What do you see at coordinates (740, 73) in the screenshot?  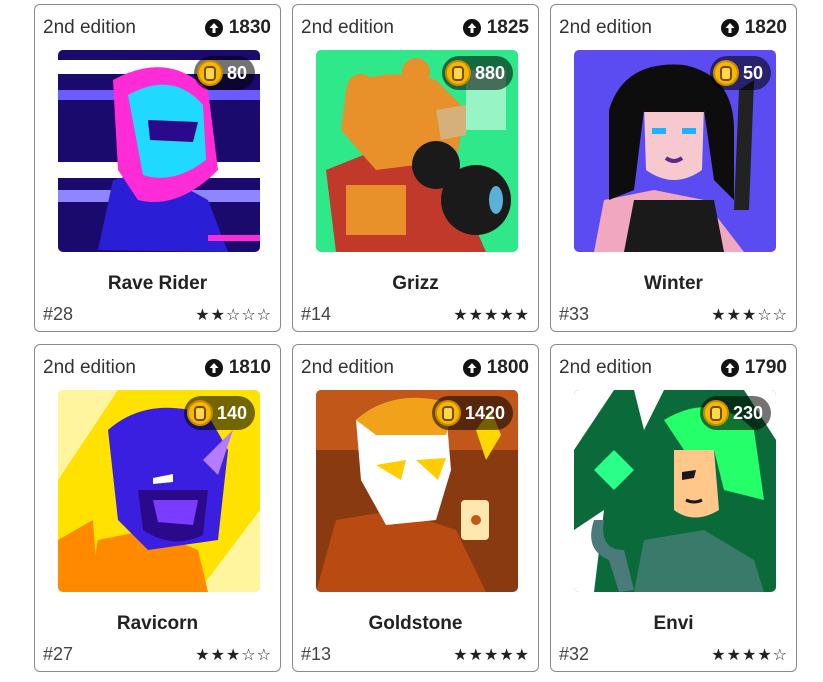 I see `price-badge: 50` at bounding box center [740, 73].